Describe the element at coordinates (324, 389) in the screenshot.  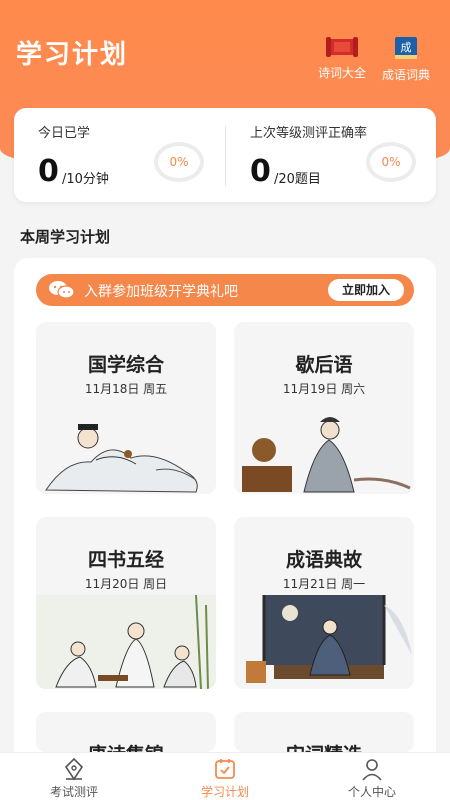
I see `plan-card-date: 11月19日 周六` at that location.